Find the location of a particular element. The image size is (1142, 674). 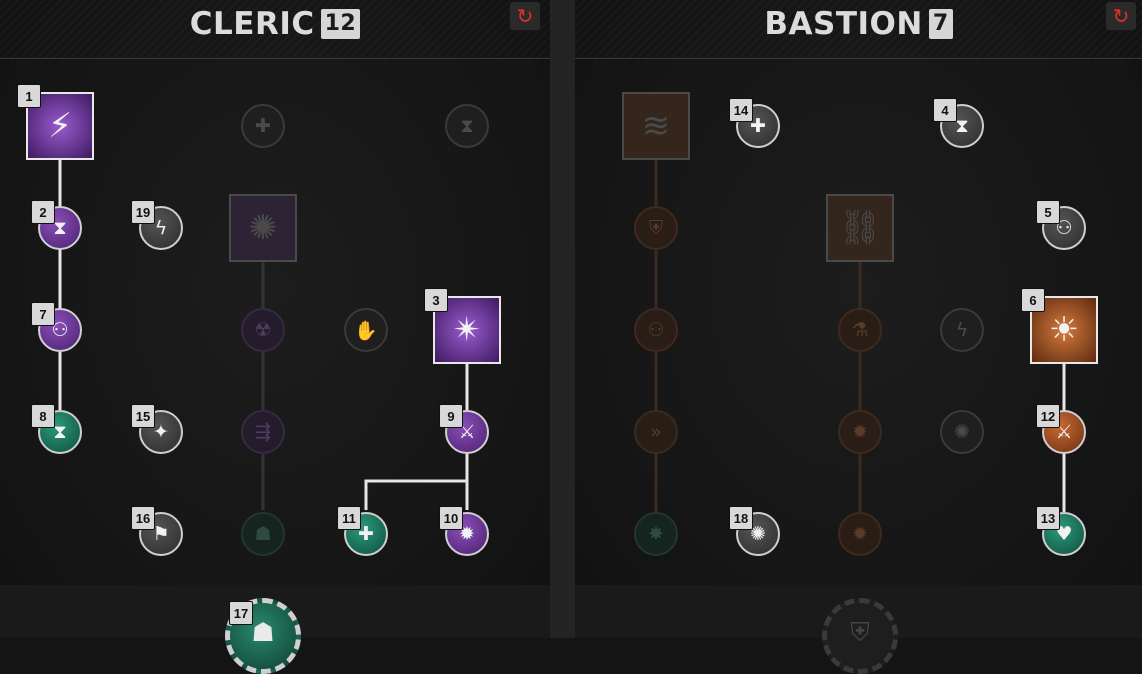

order-badge: 12 is located at coordinates (1048, 416).